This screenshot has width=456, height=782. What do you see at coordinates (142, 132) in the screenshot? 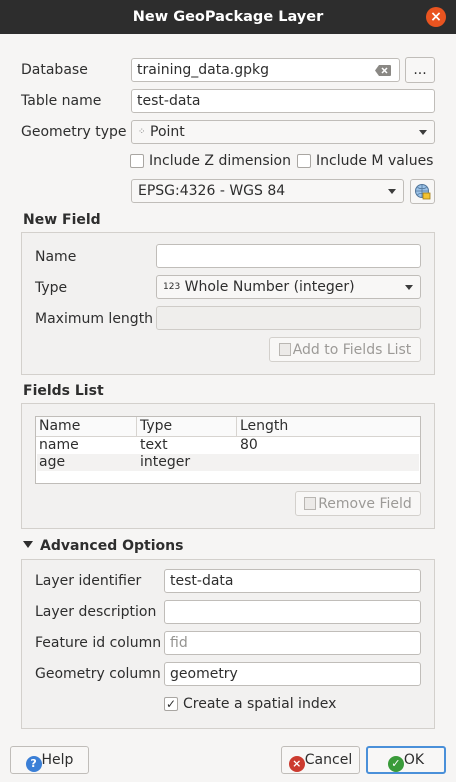
I see `point-geometry-icon: ⁘` at bounding box center [142, 132].